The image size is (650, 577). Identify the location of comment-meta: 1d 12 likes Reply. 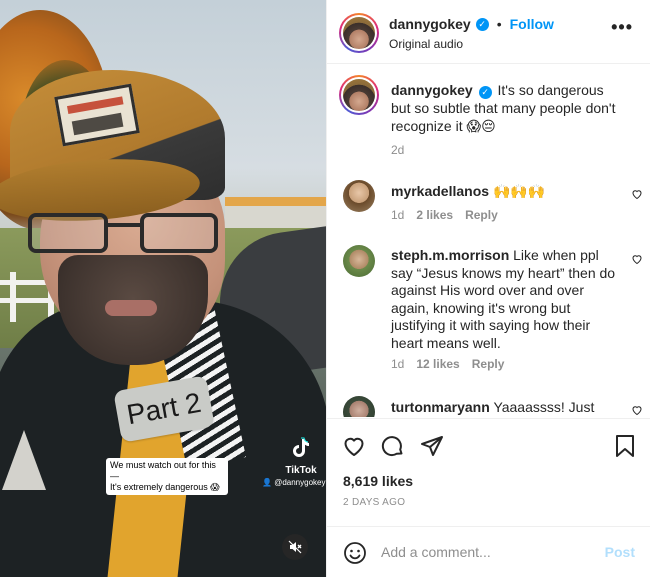
(447, 364).